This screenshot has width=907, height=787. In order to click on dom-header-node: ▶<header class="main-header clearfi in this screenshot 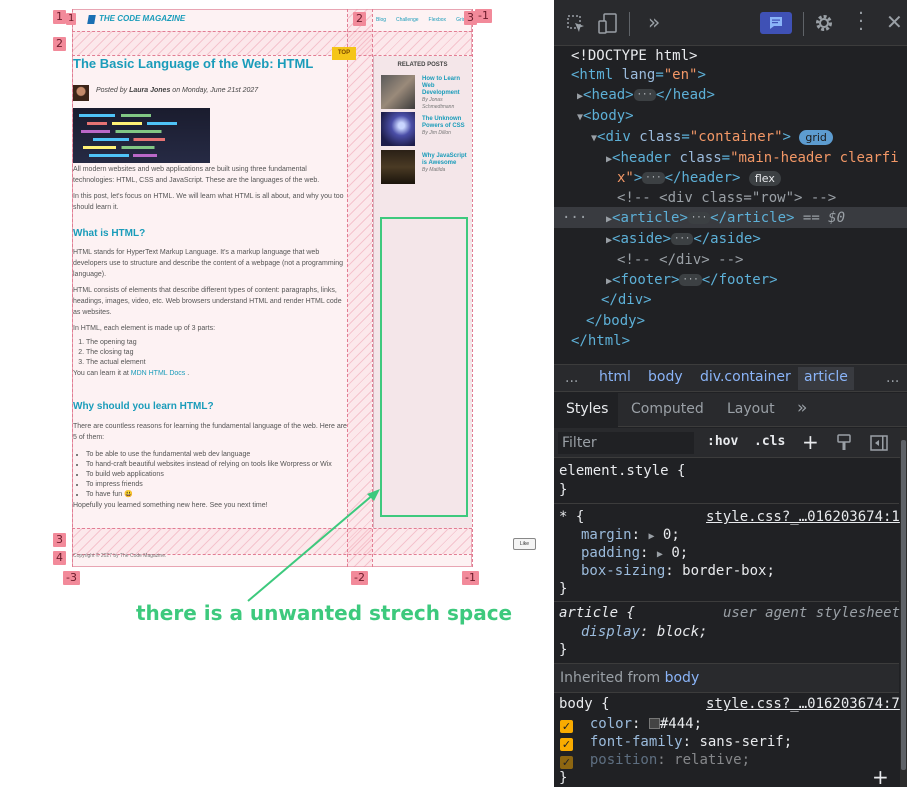, I will do `click(752, 159)`.